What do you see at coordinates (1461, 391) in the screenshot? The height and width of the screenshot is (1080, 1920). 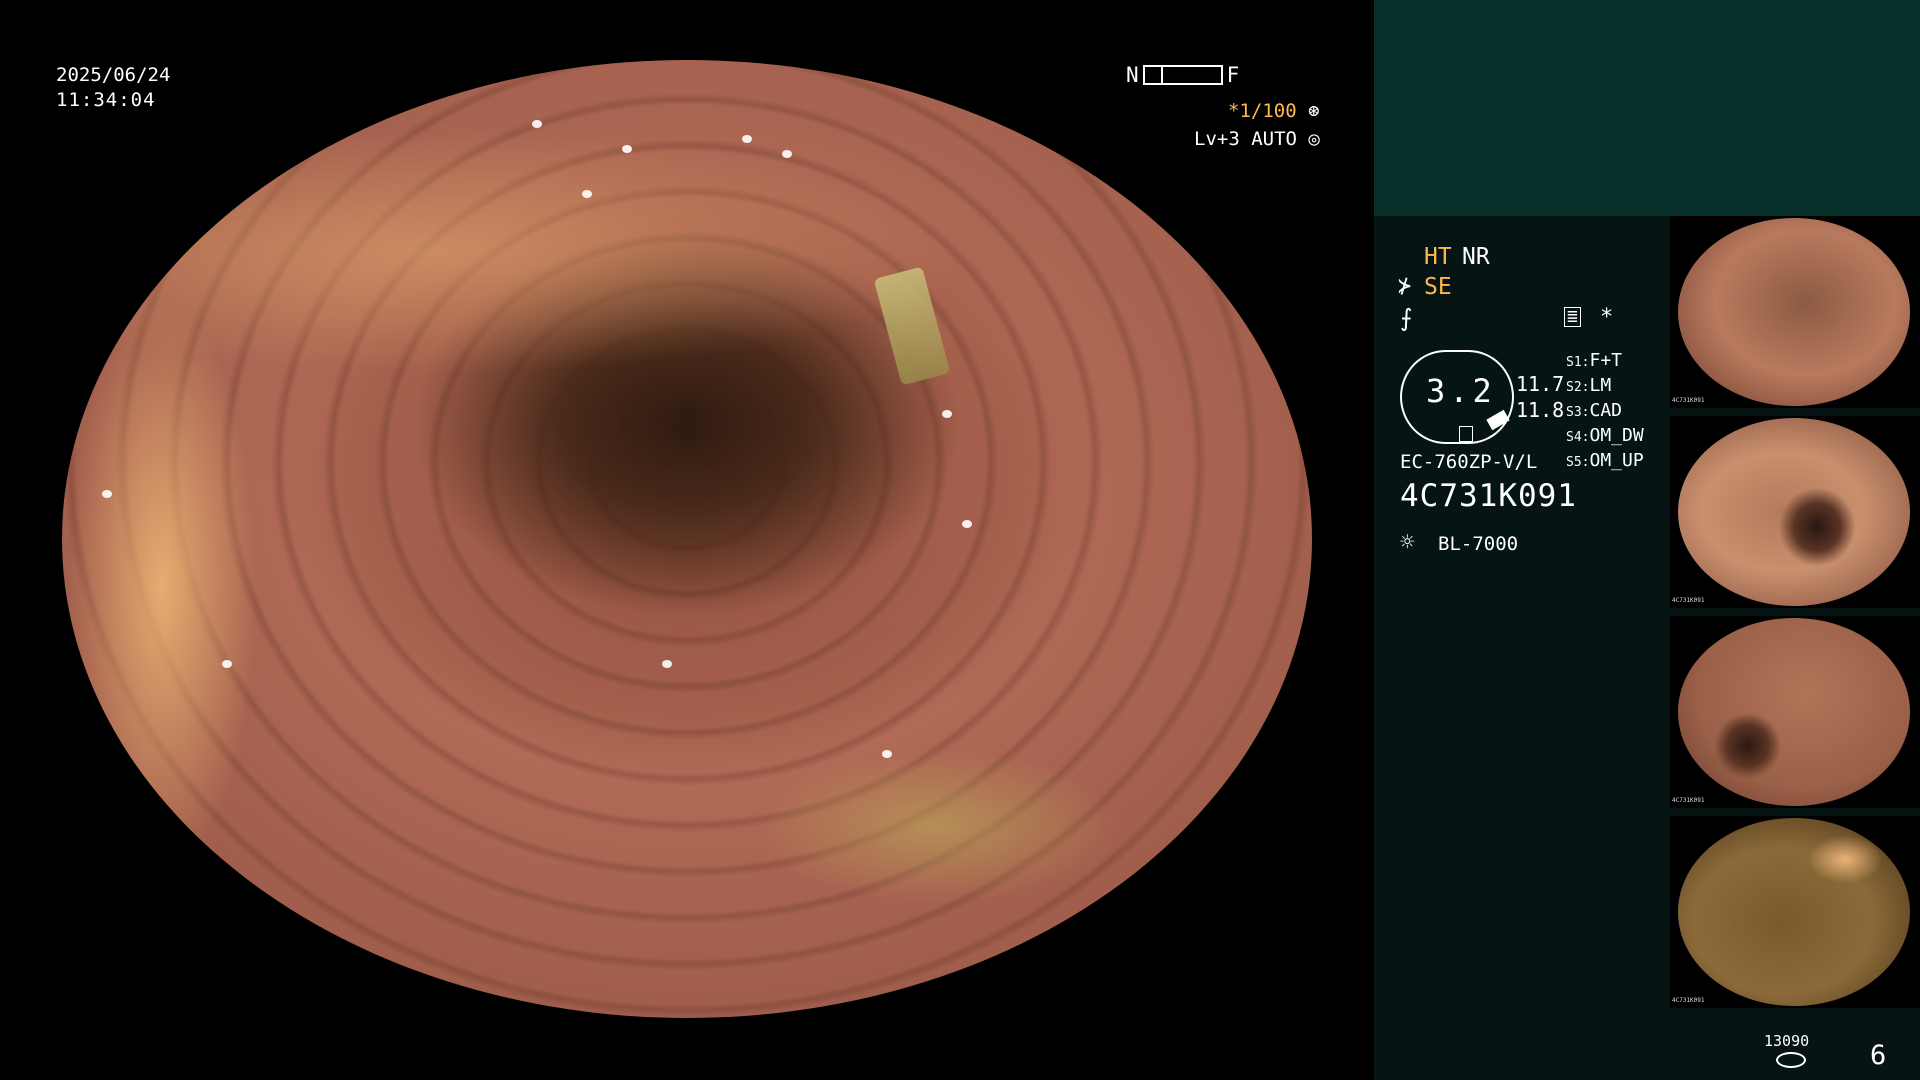 I see `zoom-value: 3.2` at bounding box center [1461, 391].